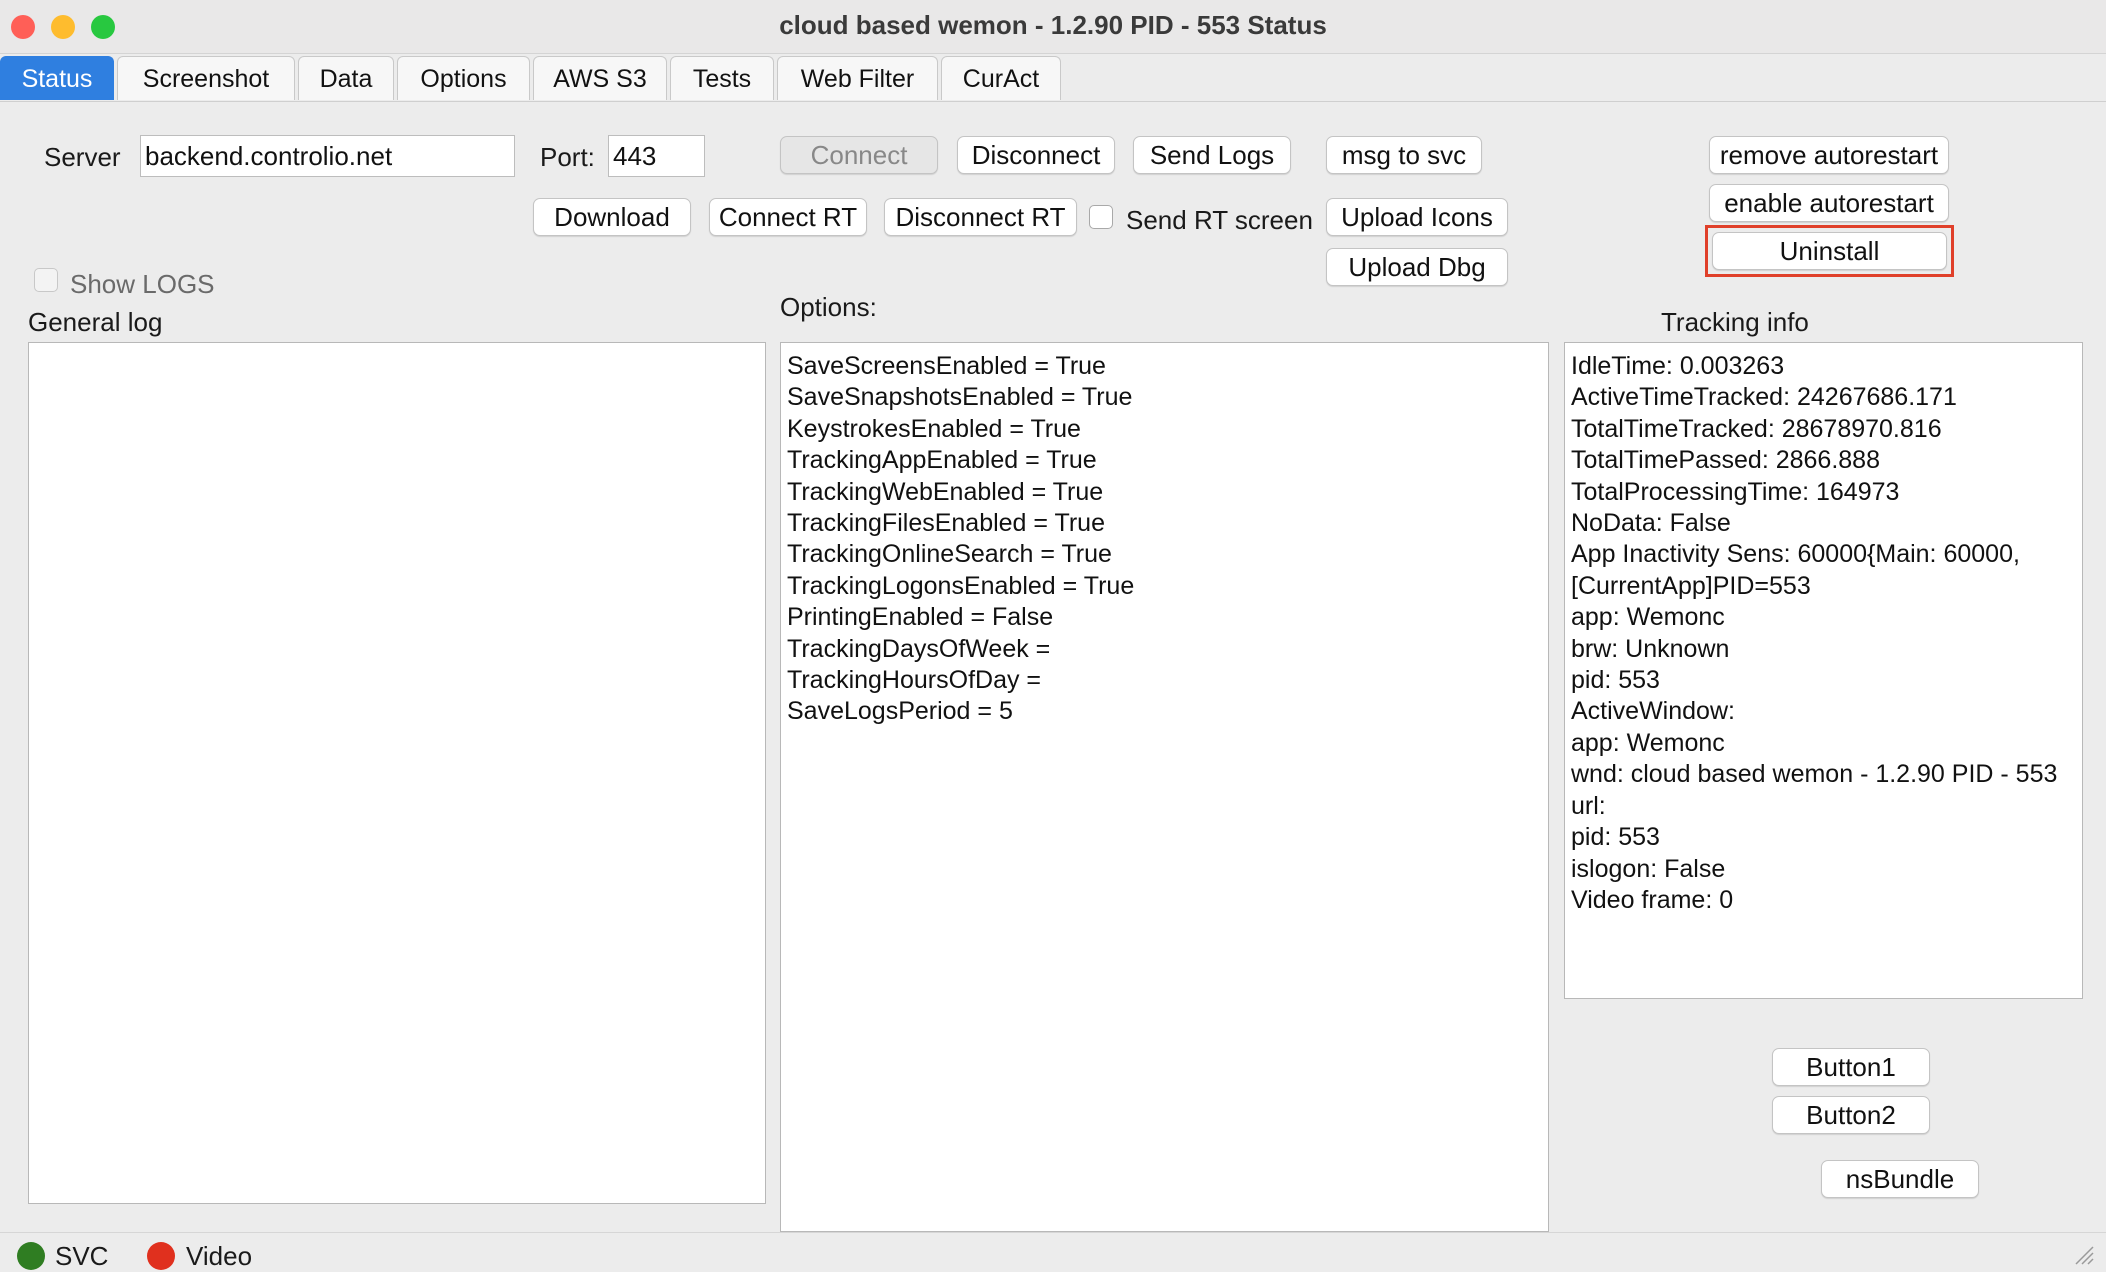  Describe the element at coordinates (1036, 155) in the screenshot. I see `disconnect-button: Disconnect` at that location.